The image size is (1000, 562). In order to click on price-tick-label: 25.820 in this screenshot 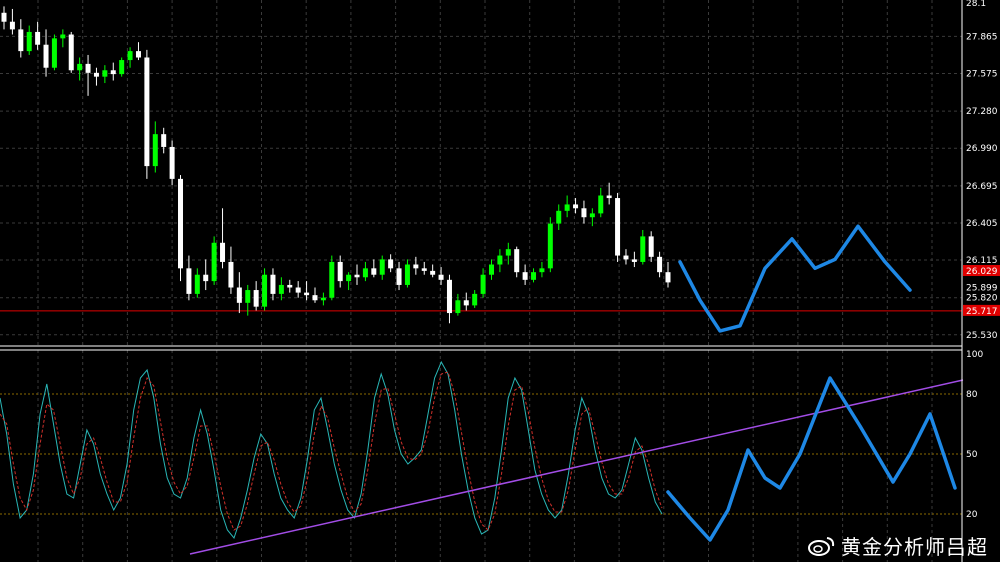, I will do `click(982, 299)`.